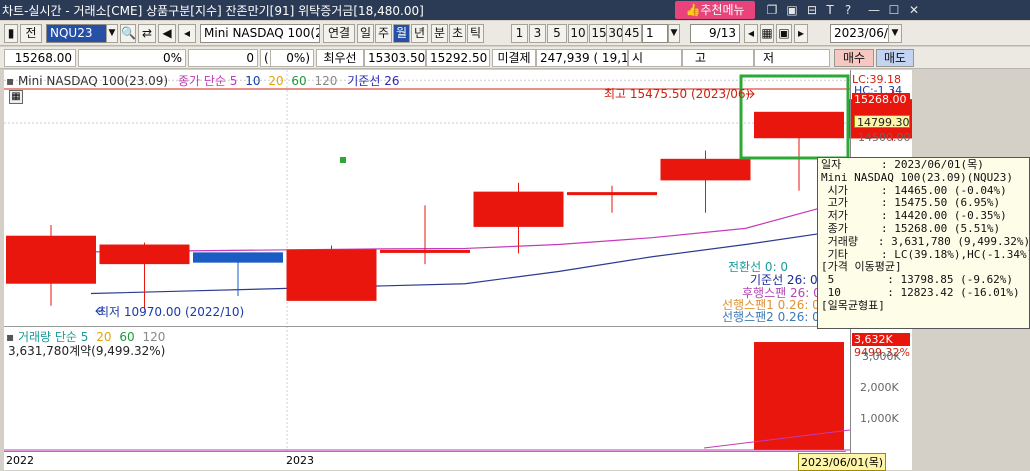  What do you see at coordinates (40, 58) in the screenshot?
I see `last-price: 15268.00` at bounding box center [40, 58].